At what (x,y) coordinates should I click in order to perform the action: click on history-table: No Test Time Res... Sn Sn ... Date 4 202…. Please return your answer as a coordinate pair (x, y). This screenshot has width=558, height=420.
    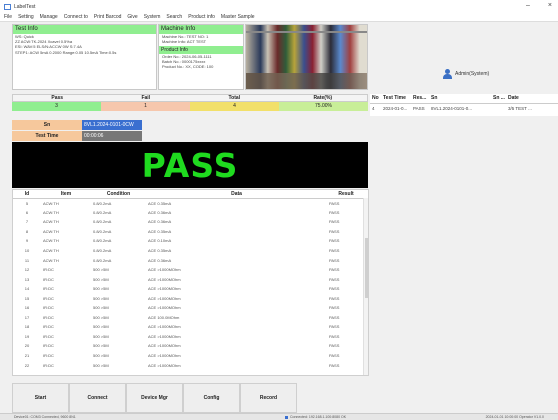
    Looking at the image, I should click on (464, 105).